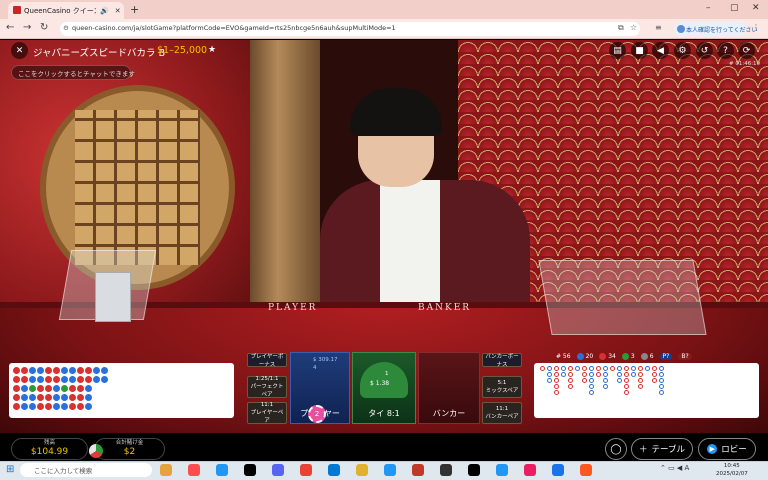 Image resolution: width=768 pixels, height=480 pixels. I want to click on tab-close-icon: ✕, so click(118, 11).